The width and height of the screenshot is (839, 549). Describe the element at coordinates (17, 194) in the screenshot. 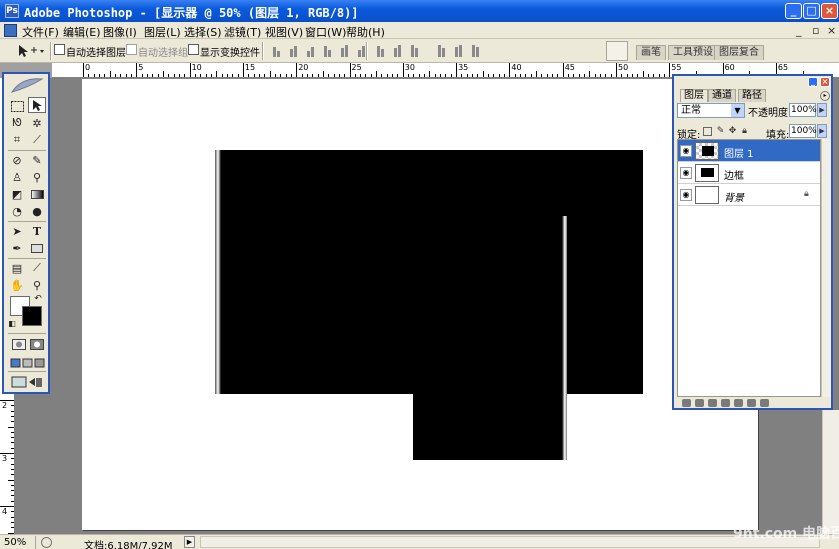

I see `eraser-tool-icon: ◩` at that location.